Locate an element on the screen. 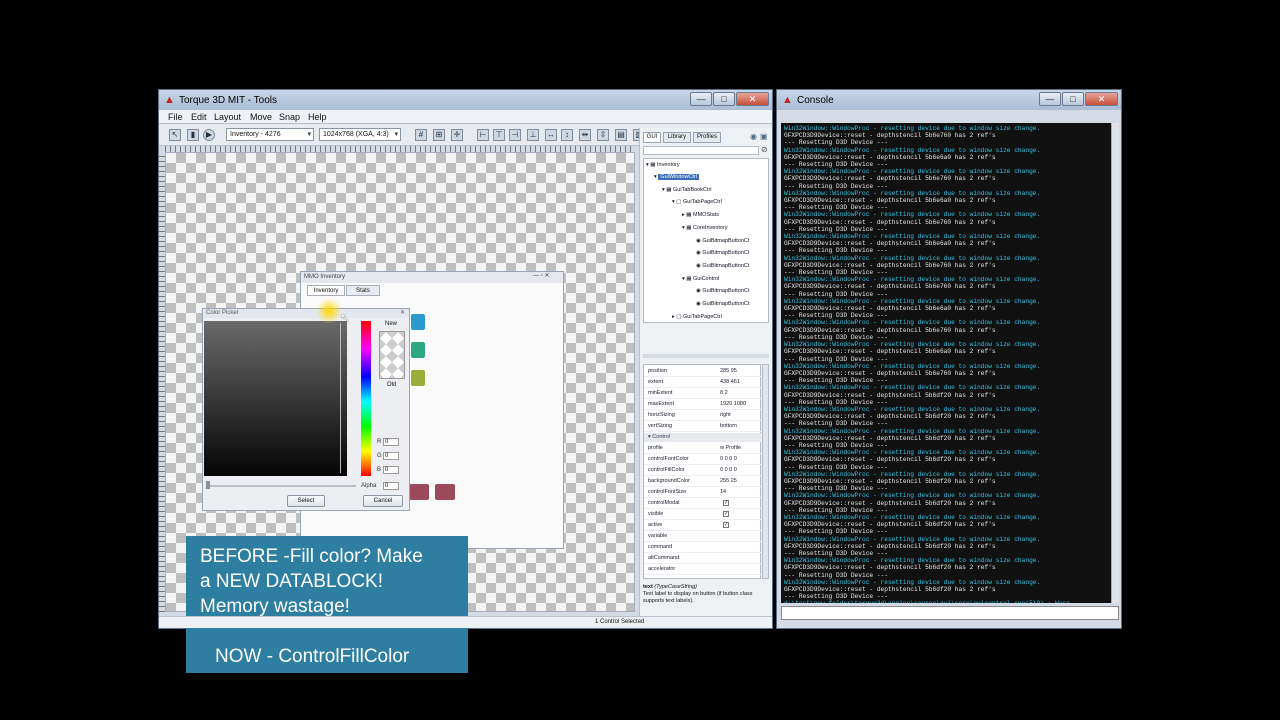  tab-gui: GUI is located at coordinates (652, 137).